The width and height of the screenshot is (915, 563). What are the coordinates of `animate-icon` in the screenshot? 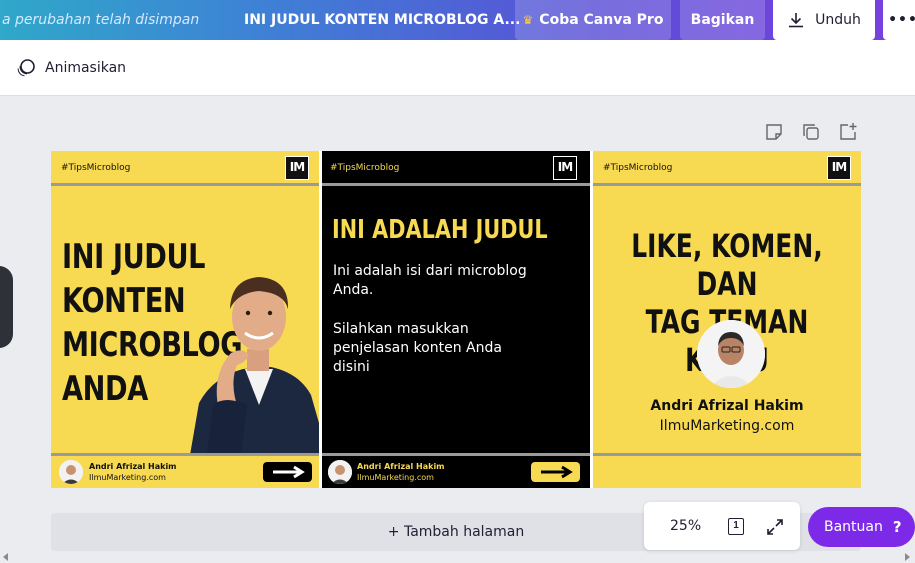 It's located at (26, 68).